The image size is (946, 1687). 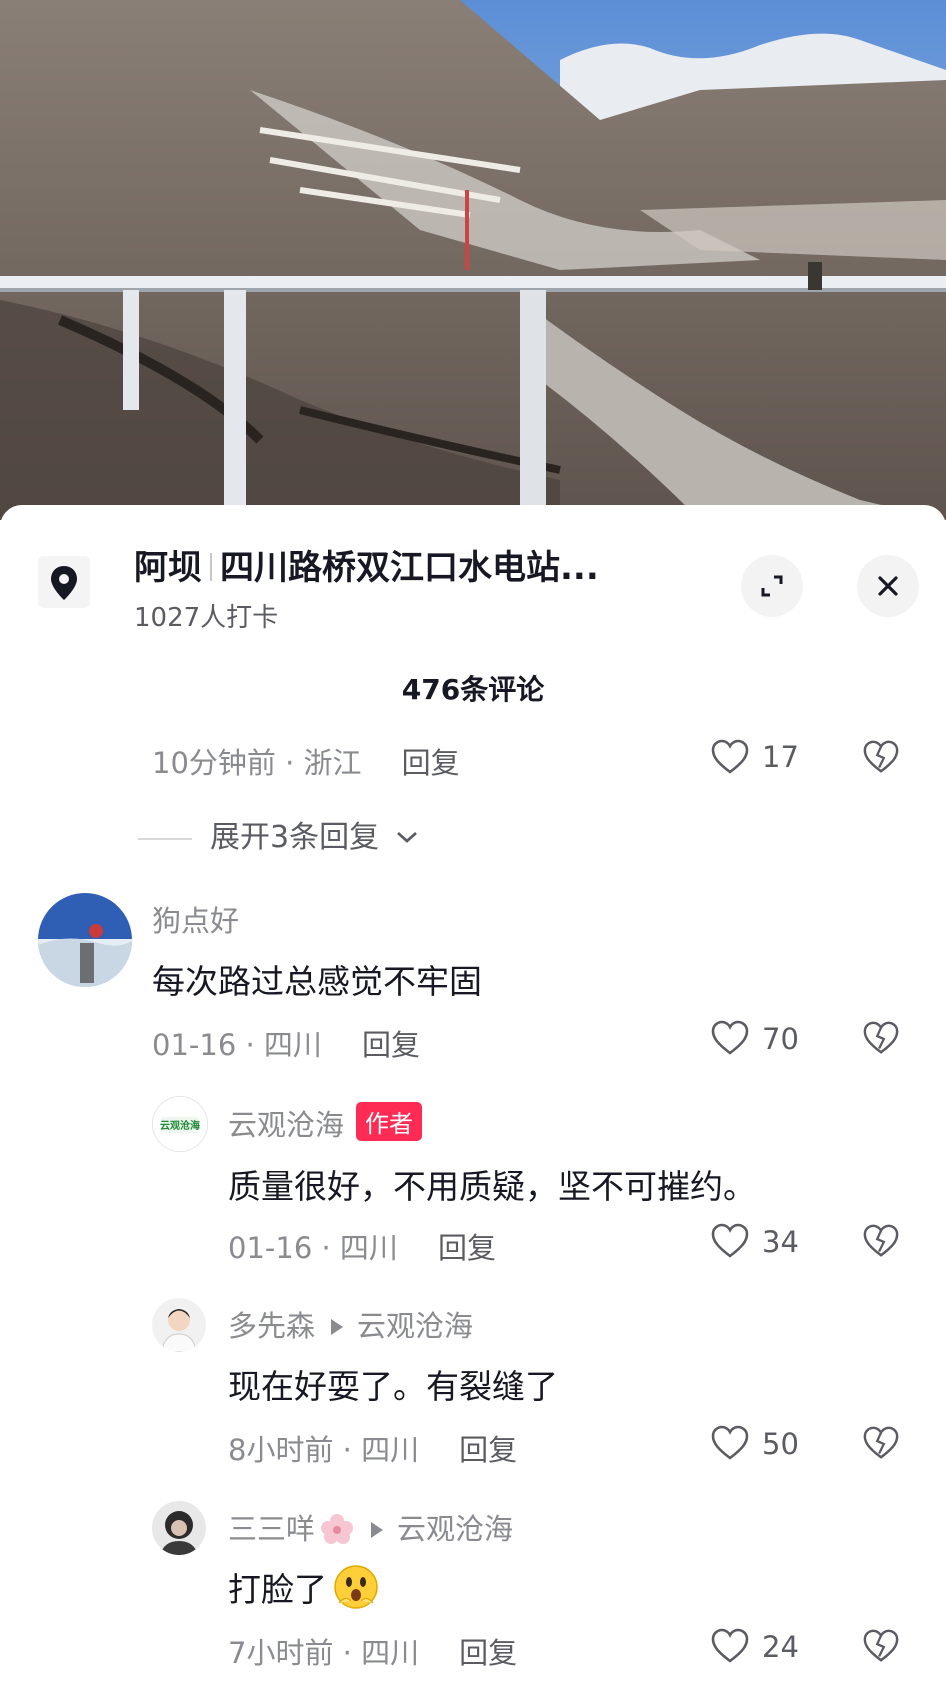 What do you see at coordinates (271, 1326) in the screenshot?
I see `comment-username: 多先森` at bounding box center [271, 1326].